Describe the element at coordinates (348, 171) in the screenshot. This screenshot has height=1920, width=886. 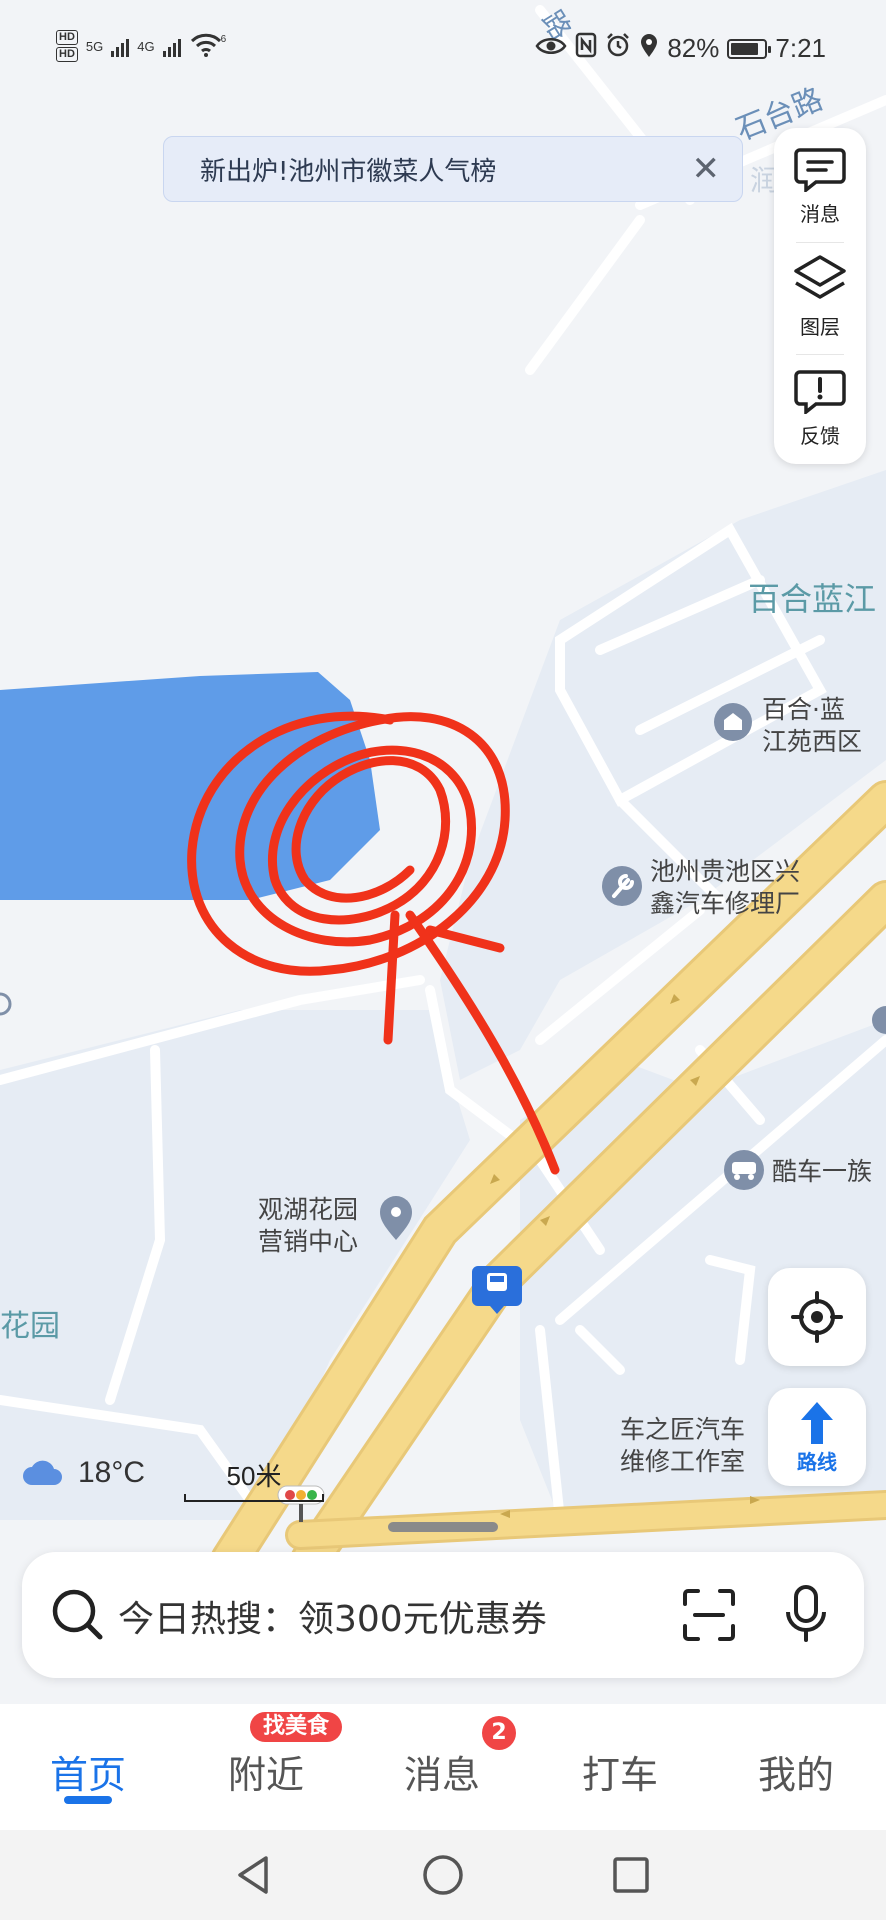
I see `promo-banner-text: 新出炉!池州市徽菜人气榜` at that location.